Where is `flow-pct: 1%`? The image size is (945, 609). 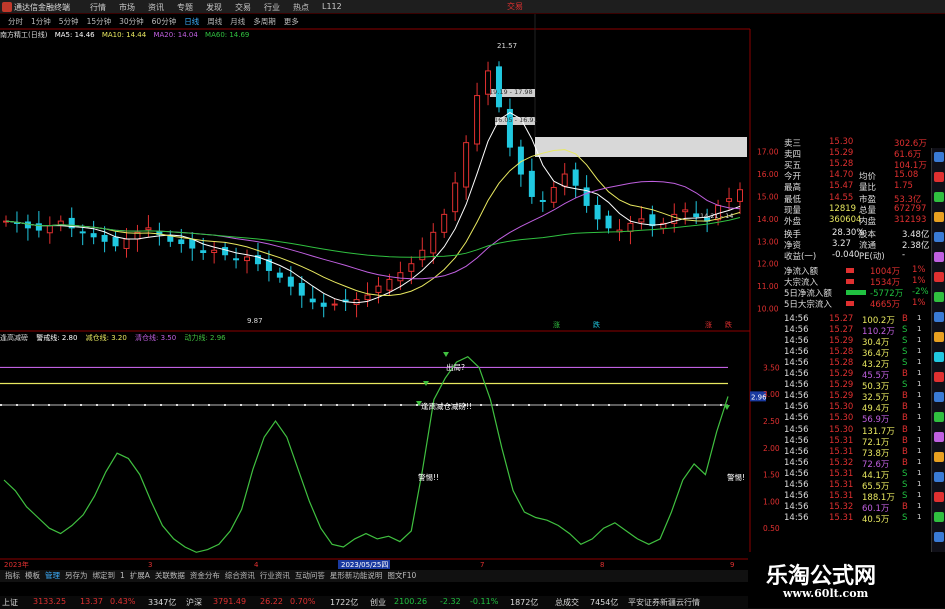 flow-pct: 1% is located at coordinates (919, 270).